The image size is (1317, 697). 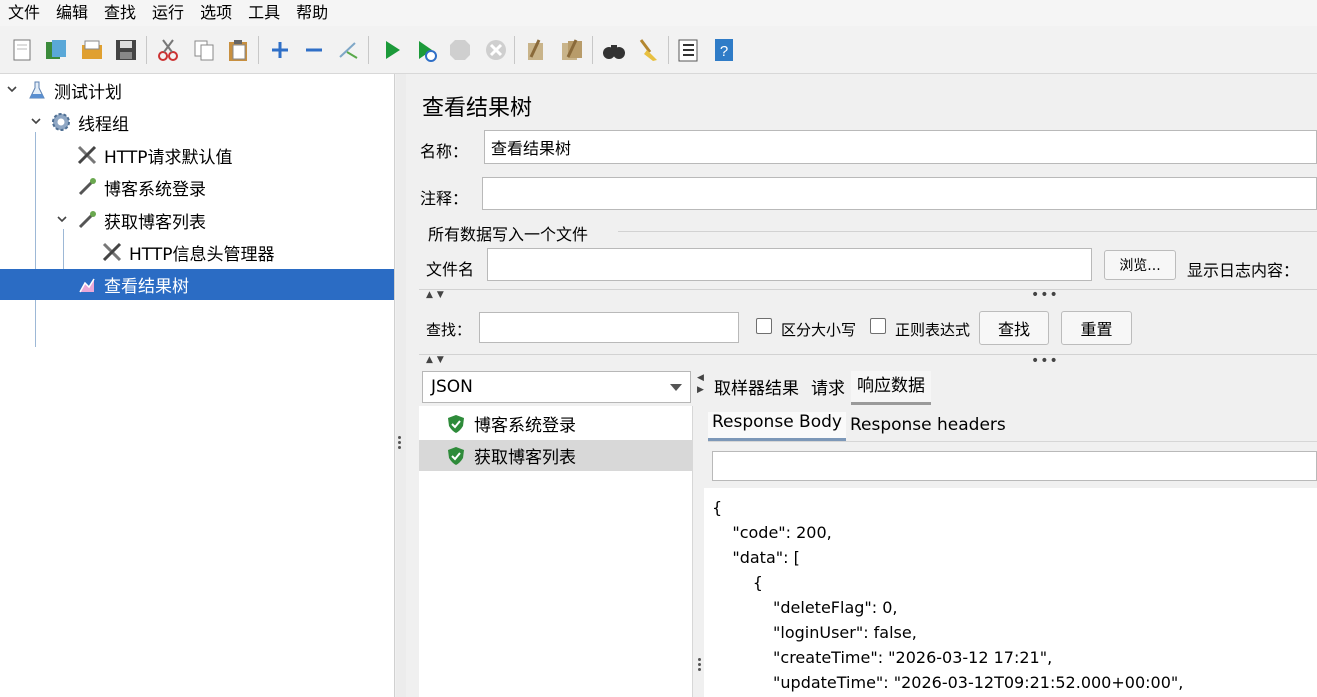 What do you see at coordinates (764, 326) in the screenshot?
I see `case-sensitive-checkbox` at bounding box center [764, 326].